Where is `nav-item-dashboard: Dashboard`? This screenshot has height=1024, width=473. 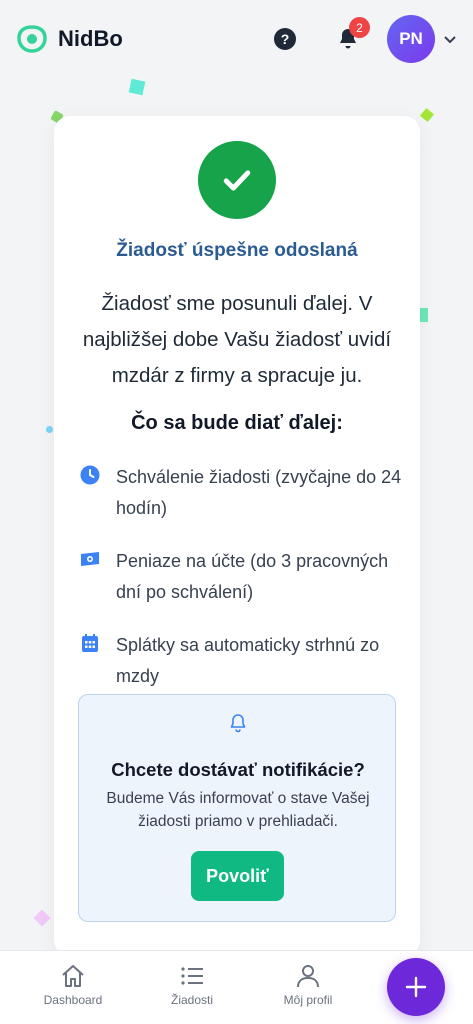 nav-item-dashboard: Dashboard is located at coordinates (73, 985).